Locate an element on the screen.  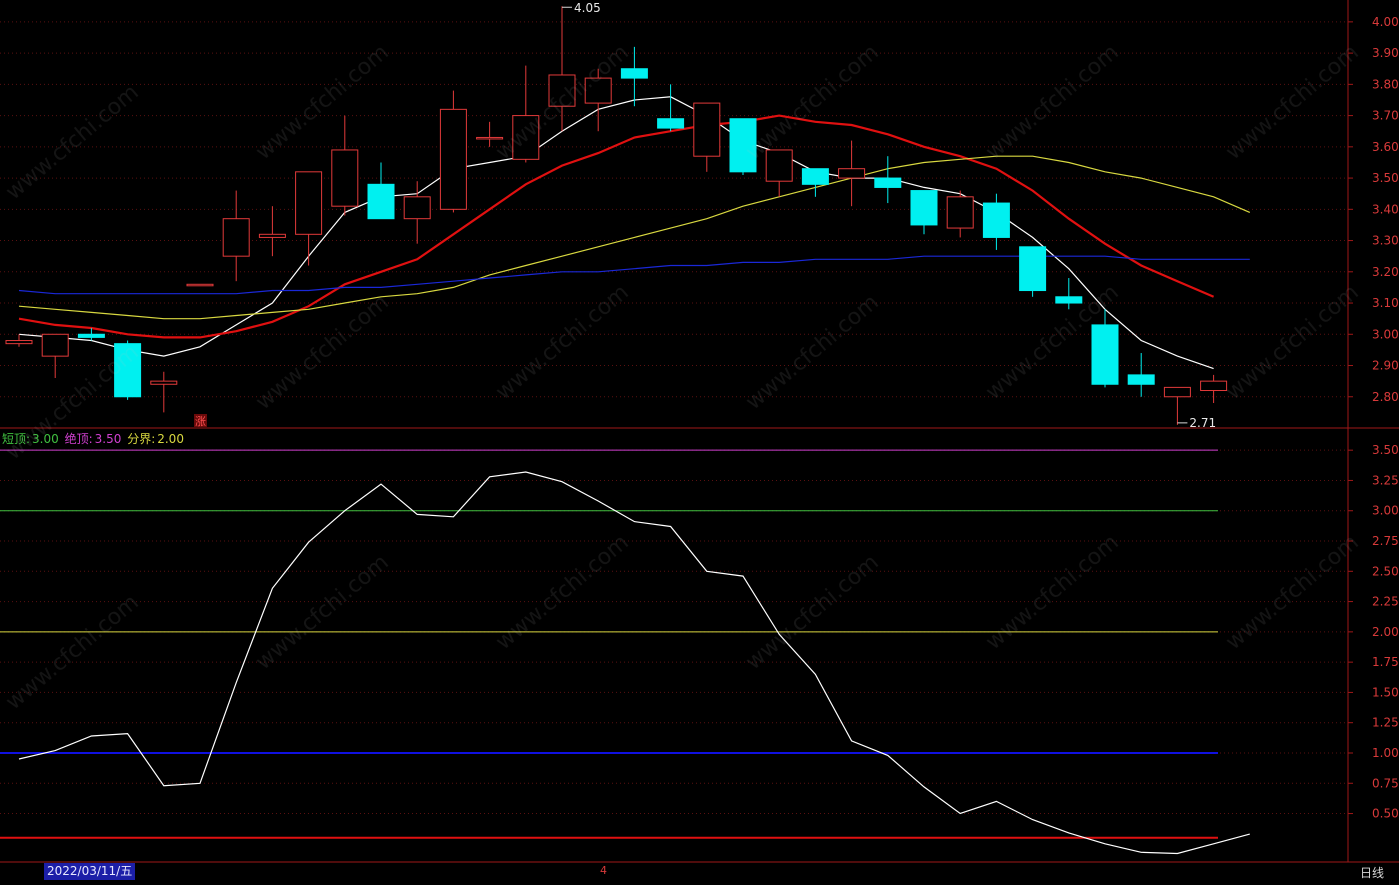
main-axis-tick-label: 2.80 is located at coordinates (1385, 397).